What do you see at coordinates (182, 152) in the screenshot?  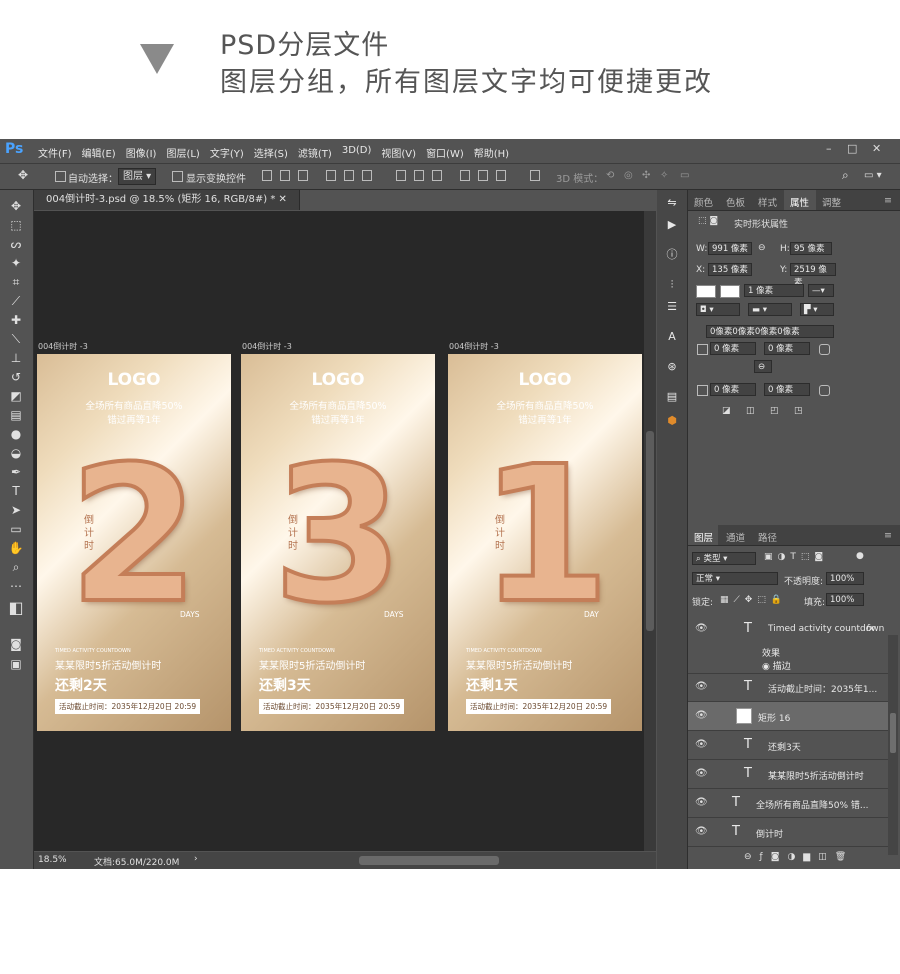 I see `menu-layer: 图层(L)` at bounding box center [182, 152].